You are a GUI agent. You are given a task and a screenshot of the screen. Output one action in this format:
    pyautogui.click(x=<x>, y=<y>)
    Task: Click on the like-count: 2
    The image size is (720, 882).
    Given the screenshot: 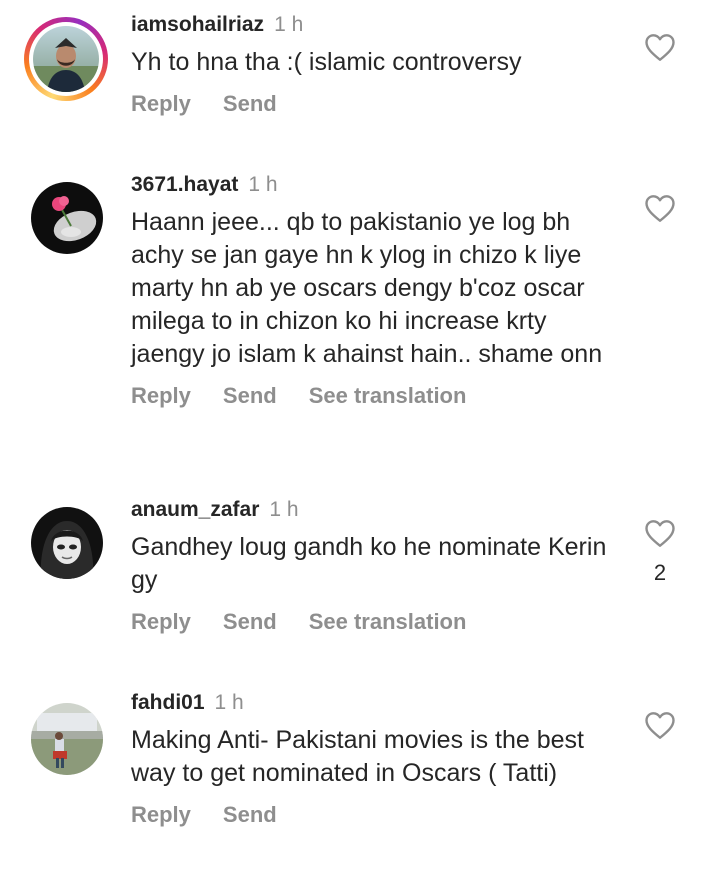 What is the action you would take?
    pyautogui.click(x=660, y=572)
    